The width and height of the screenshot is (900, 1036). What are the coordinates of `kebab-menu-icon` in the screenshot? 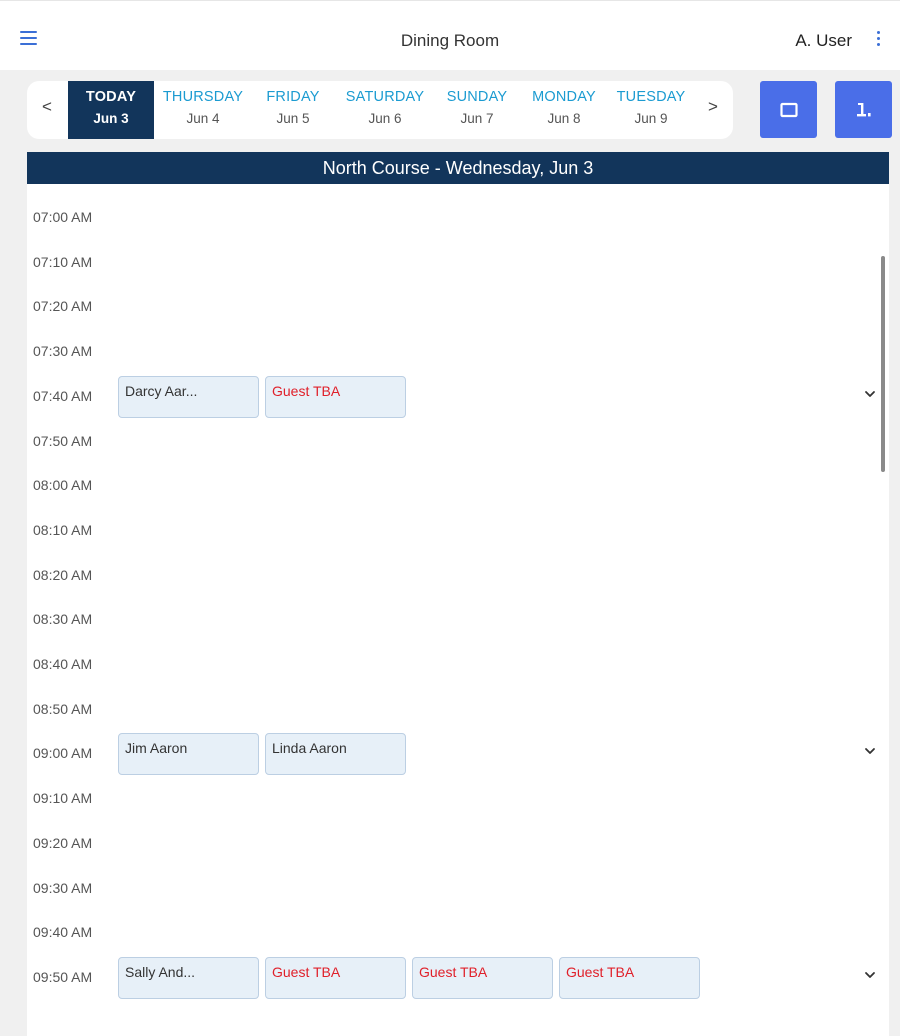 It's located at (878, 40).